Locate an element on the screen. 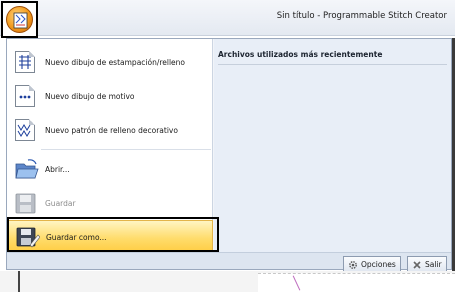  menu-item-new-fill-pattern: Nuevo dibujo de estampación/relleno is located at coordinates (110, 62).